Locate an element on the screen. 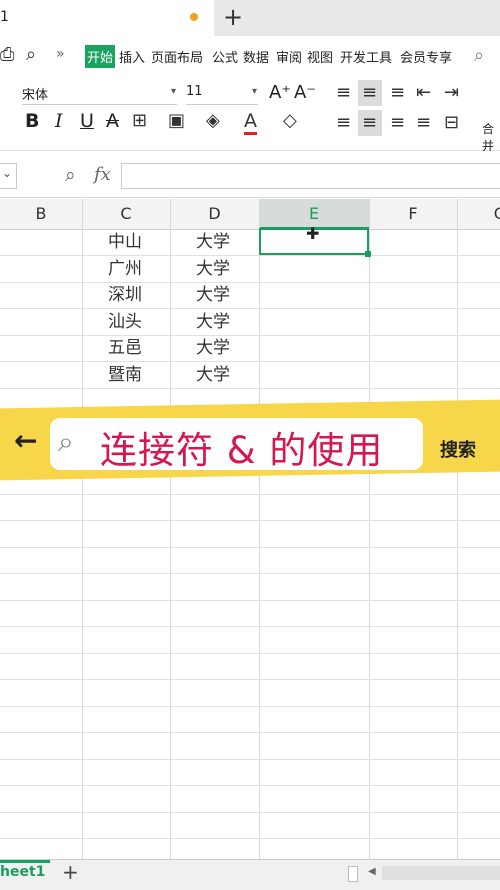  formula-input is located at coordinates (310, 176).